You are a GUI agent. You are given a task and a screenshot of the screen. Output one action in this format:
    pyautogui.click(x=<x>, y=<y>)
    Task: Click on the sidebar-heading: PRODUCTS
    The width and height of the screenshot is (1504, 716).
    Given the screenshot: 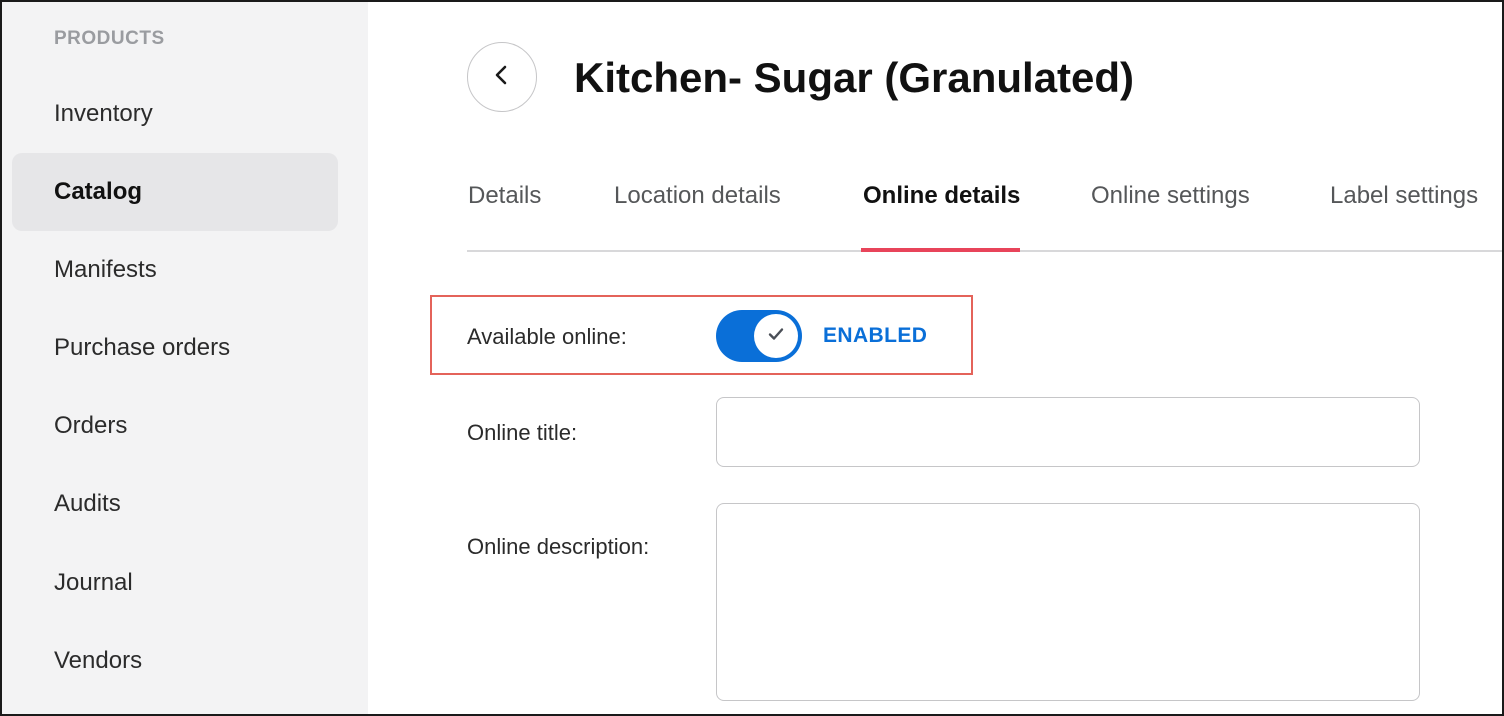 What is the action you would take?
    pyautogui.click(x=109, y=38)
    